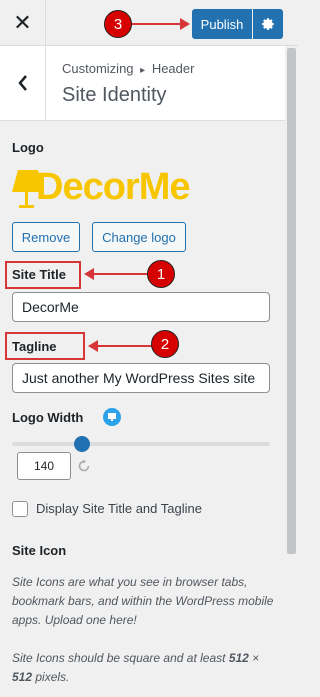 This screenshot has width=320, height=697. Describe the element at coordinates (173, 68) in the screenshot. I see `breadcrumb-section: Header` at that location.